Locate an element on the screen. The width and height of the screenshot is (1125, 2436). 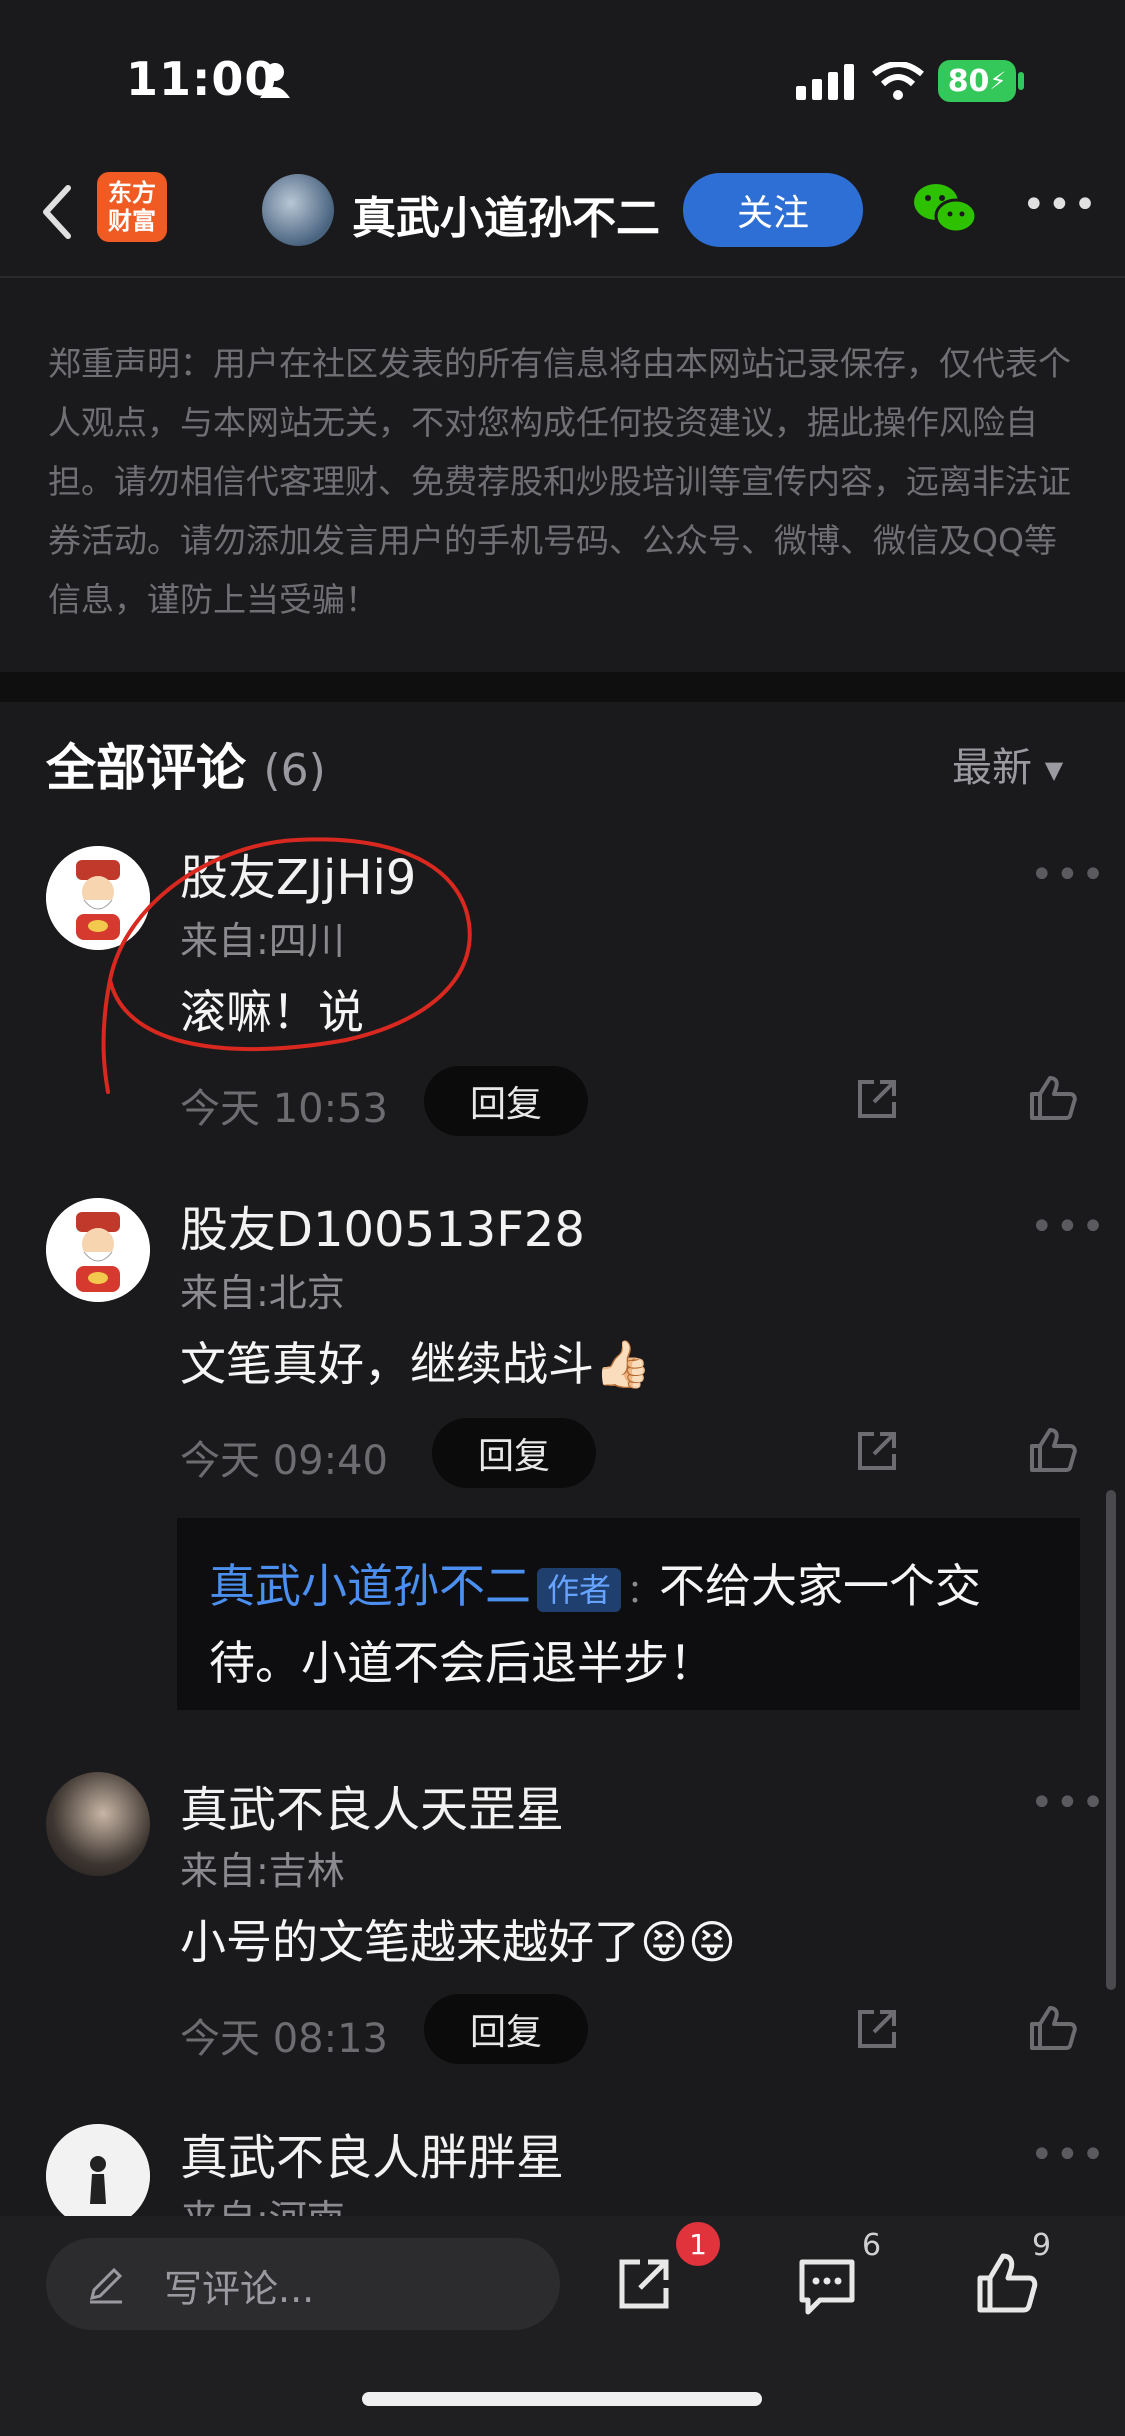
section-separator is located at coordinates (562, 687).